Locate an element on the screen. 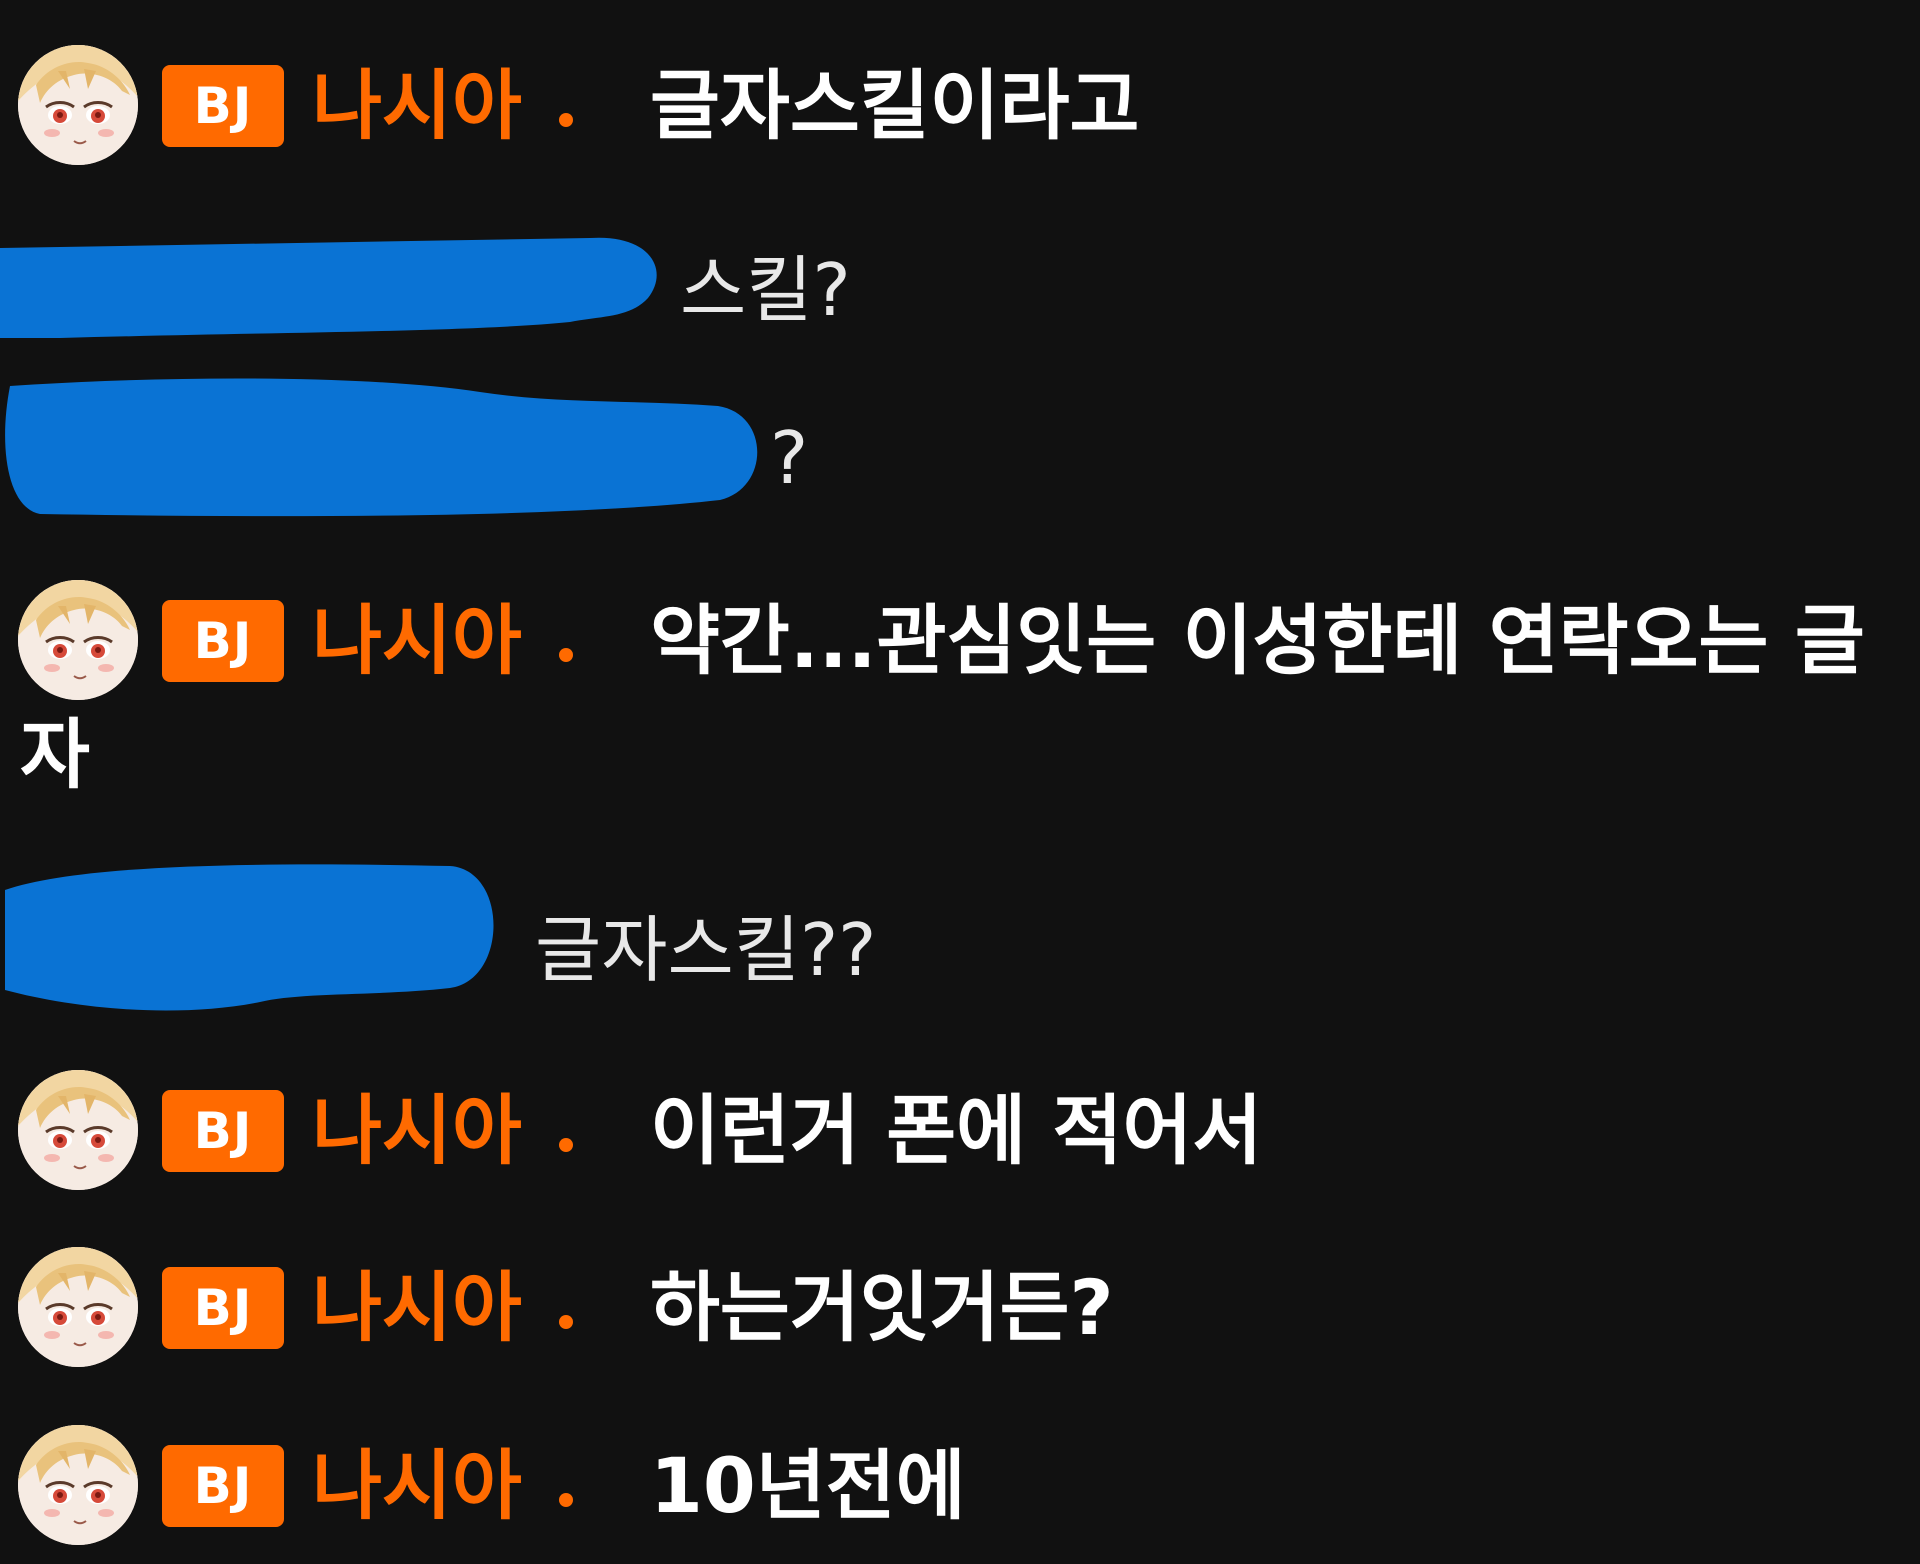  message-text: 스킬? is located at coordinates (765, 290).